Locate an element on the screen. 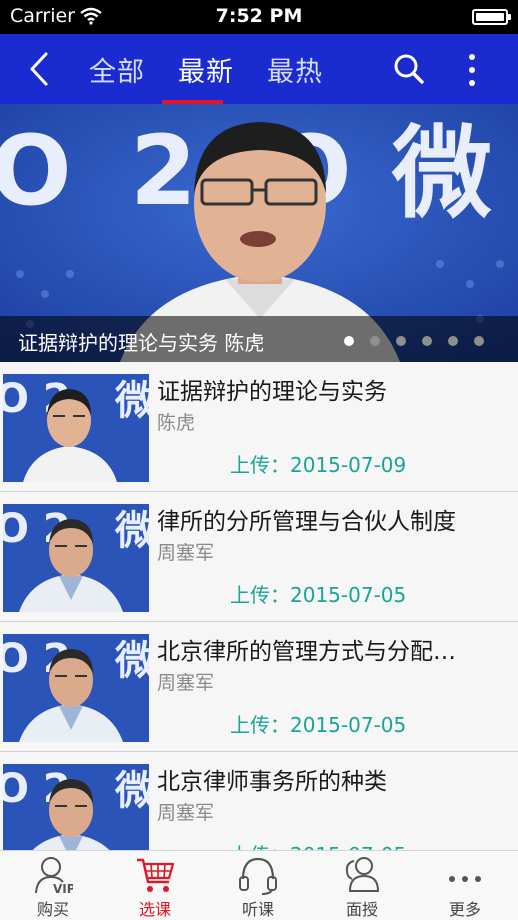 This screenshot has height=920, width=518. users-icon is located at coordinates (362, 874).